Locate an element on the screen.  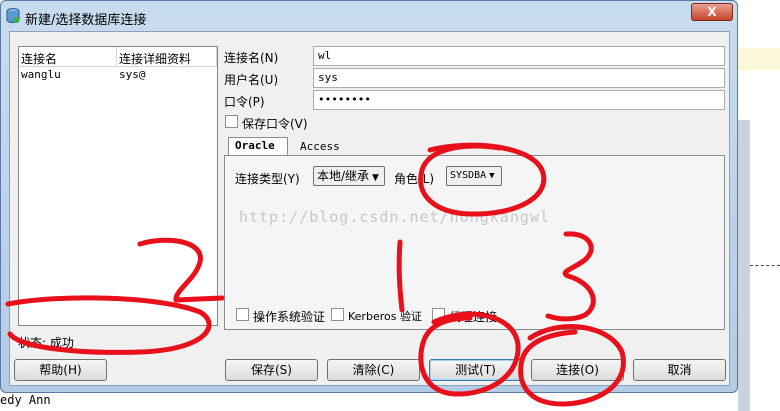
conn-type-label: 连接类型(Y) is located at coordinates (267, 179).